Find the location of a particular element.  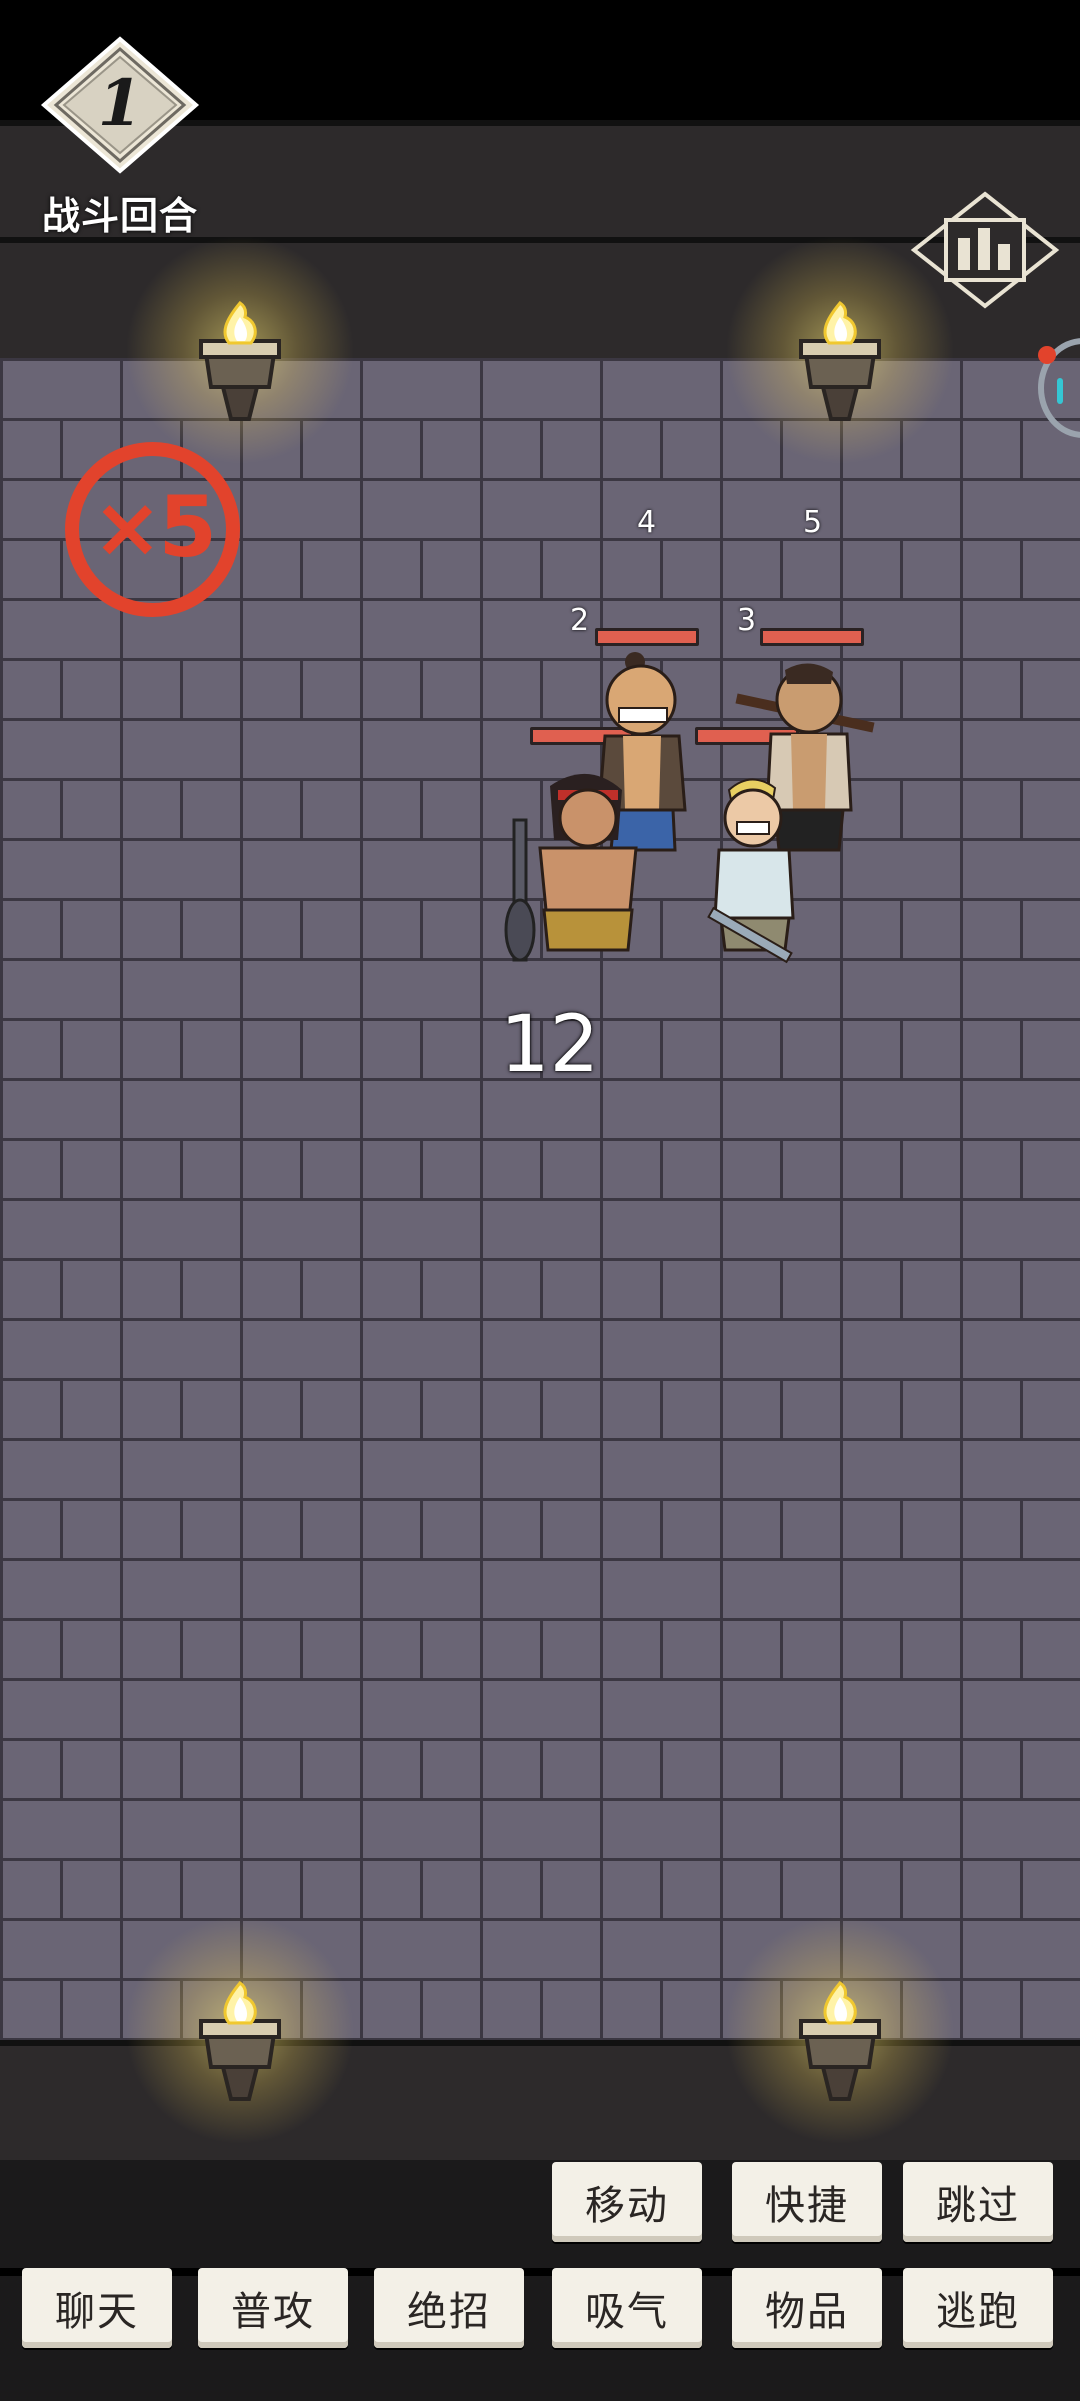

speed-label: ×5 is located at coordinates (154, 526).